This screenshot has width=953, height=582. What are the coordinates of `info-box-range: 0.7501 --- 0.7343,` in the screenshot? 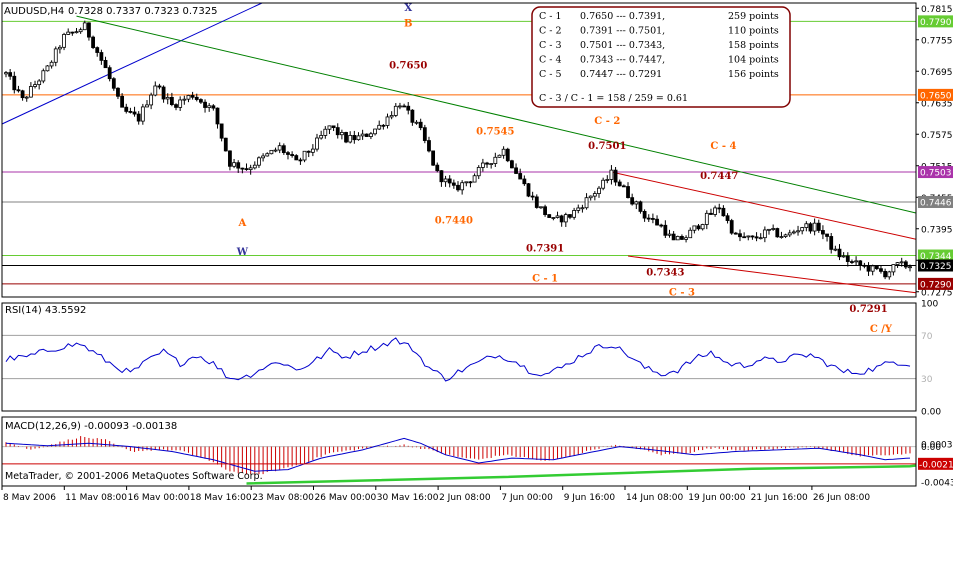 It's located at (622, 45).